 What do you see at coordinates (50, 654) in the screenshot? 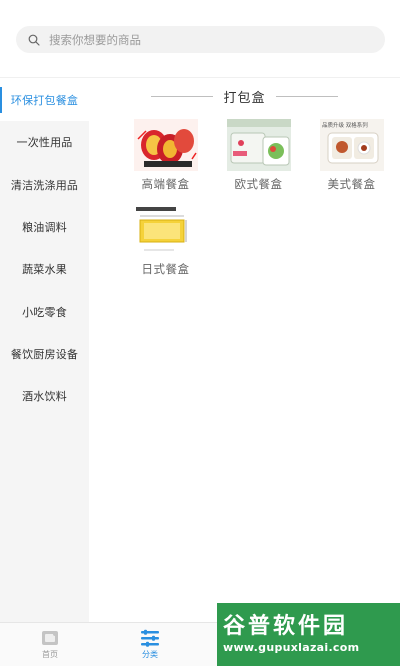
I see `nav-label: 首页` at bounding box center [50, 654].